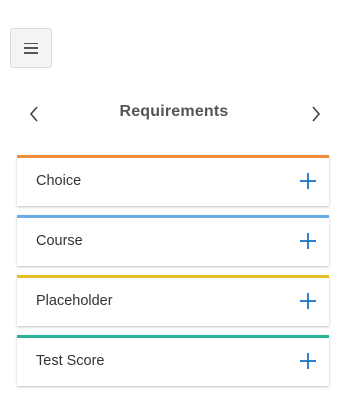  What do you see at coordinates (315, 114) in the screenshot?
I see `chevron-right-icon` at bounding box center [315, 114].